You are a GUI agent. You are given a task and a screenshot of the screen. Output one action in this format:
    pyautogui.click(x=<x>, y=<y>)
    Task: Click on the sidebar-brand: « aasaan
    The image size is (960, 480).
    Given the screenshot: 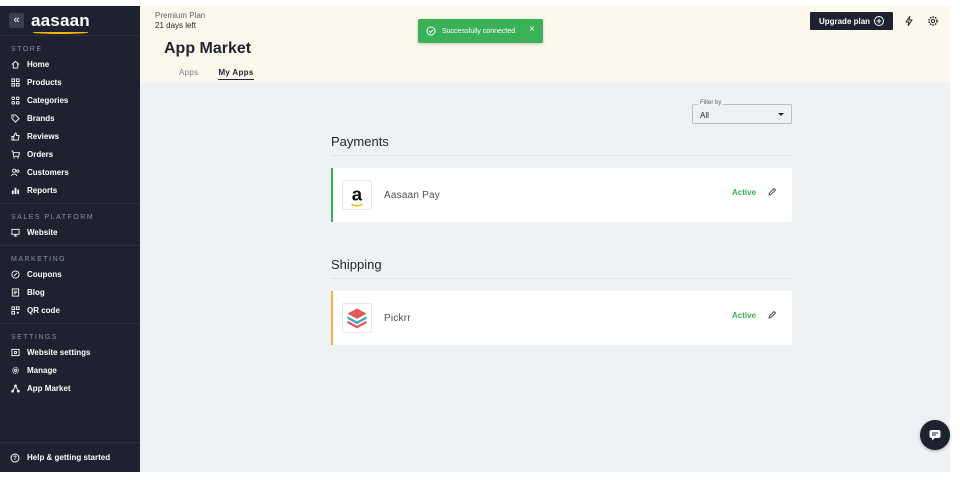 What is the action you would take?
    pyautogui.click(x=70, y=21)
    